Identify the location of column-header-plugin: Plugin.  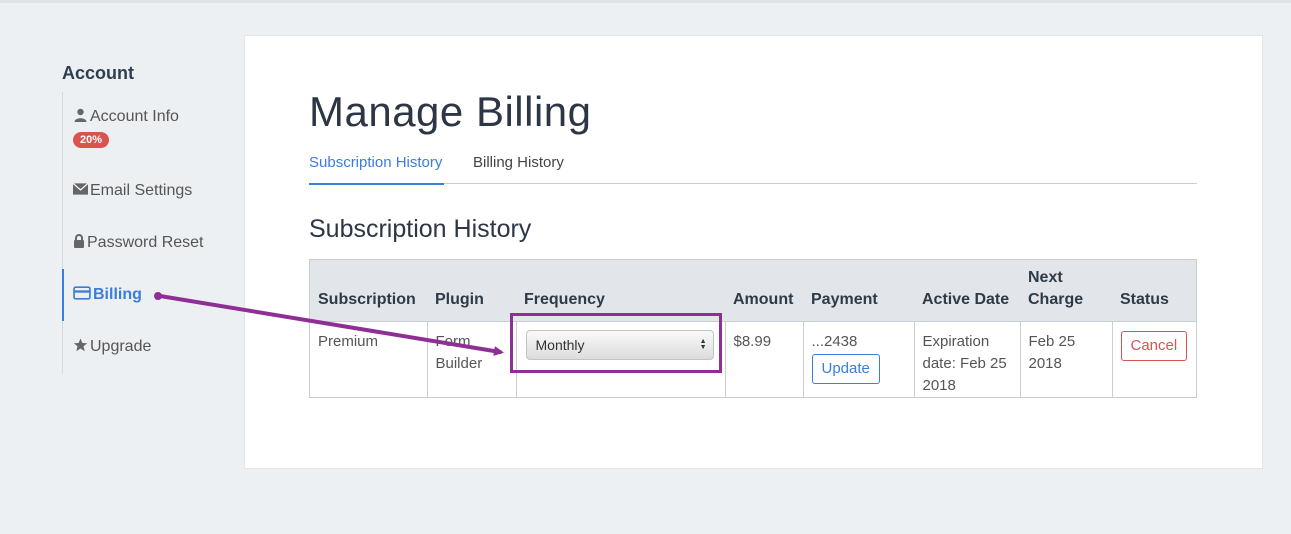
(471, 290).